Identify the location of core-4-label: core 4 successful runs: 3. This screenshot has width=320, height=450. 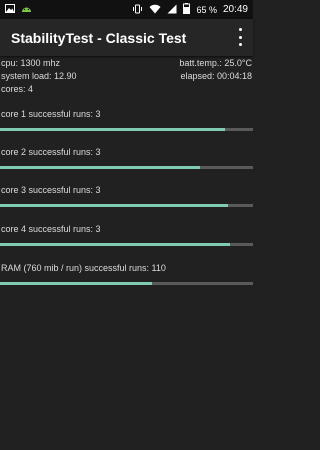
(51, 229).